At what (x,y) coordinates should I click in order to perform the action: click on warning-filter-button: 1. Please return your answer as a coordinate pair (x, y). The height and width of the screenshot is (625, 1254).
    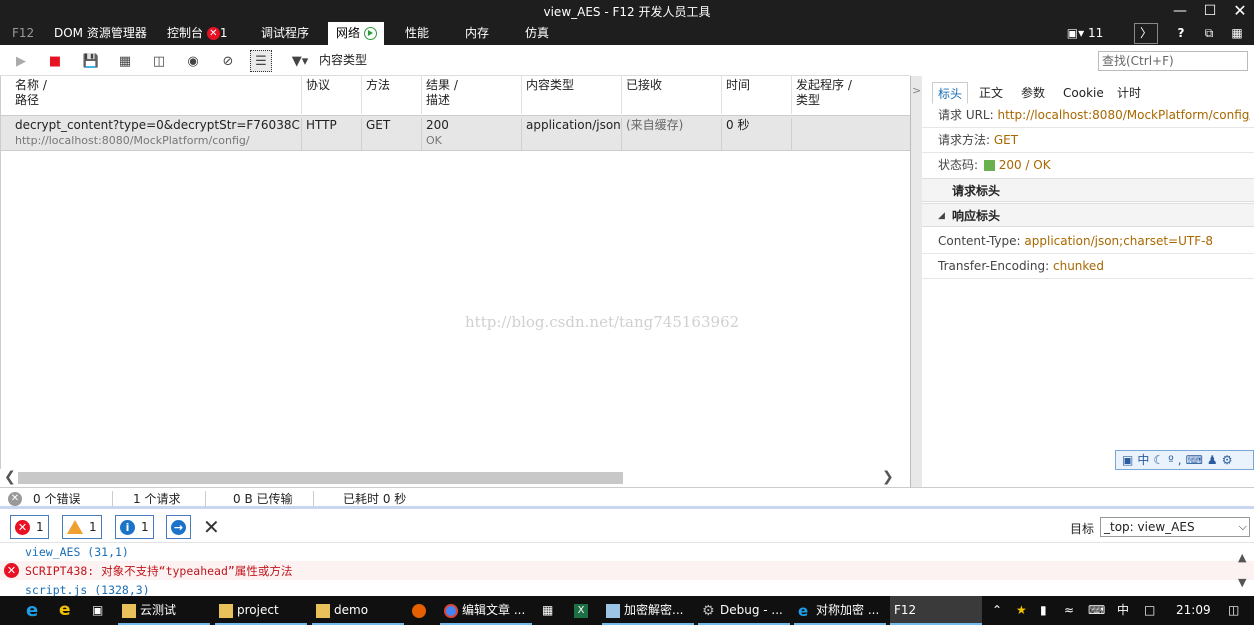
    Looking at the image, I should click on (82, 527).